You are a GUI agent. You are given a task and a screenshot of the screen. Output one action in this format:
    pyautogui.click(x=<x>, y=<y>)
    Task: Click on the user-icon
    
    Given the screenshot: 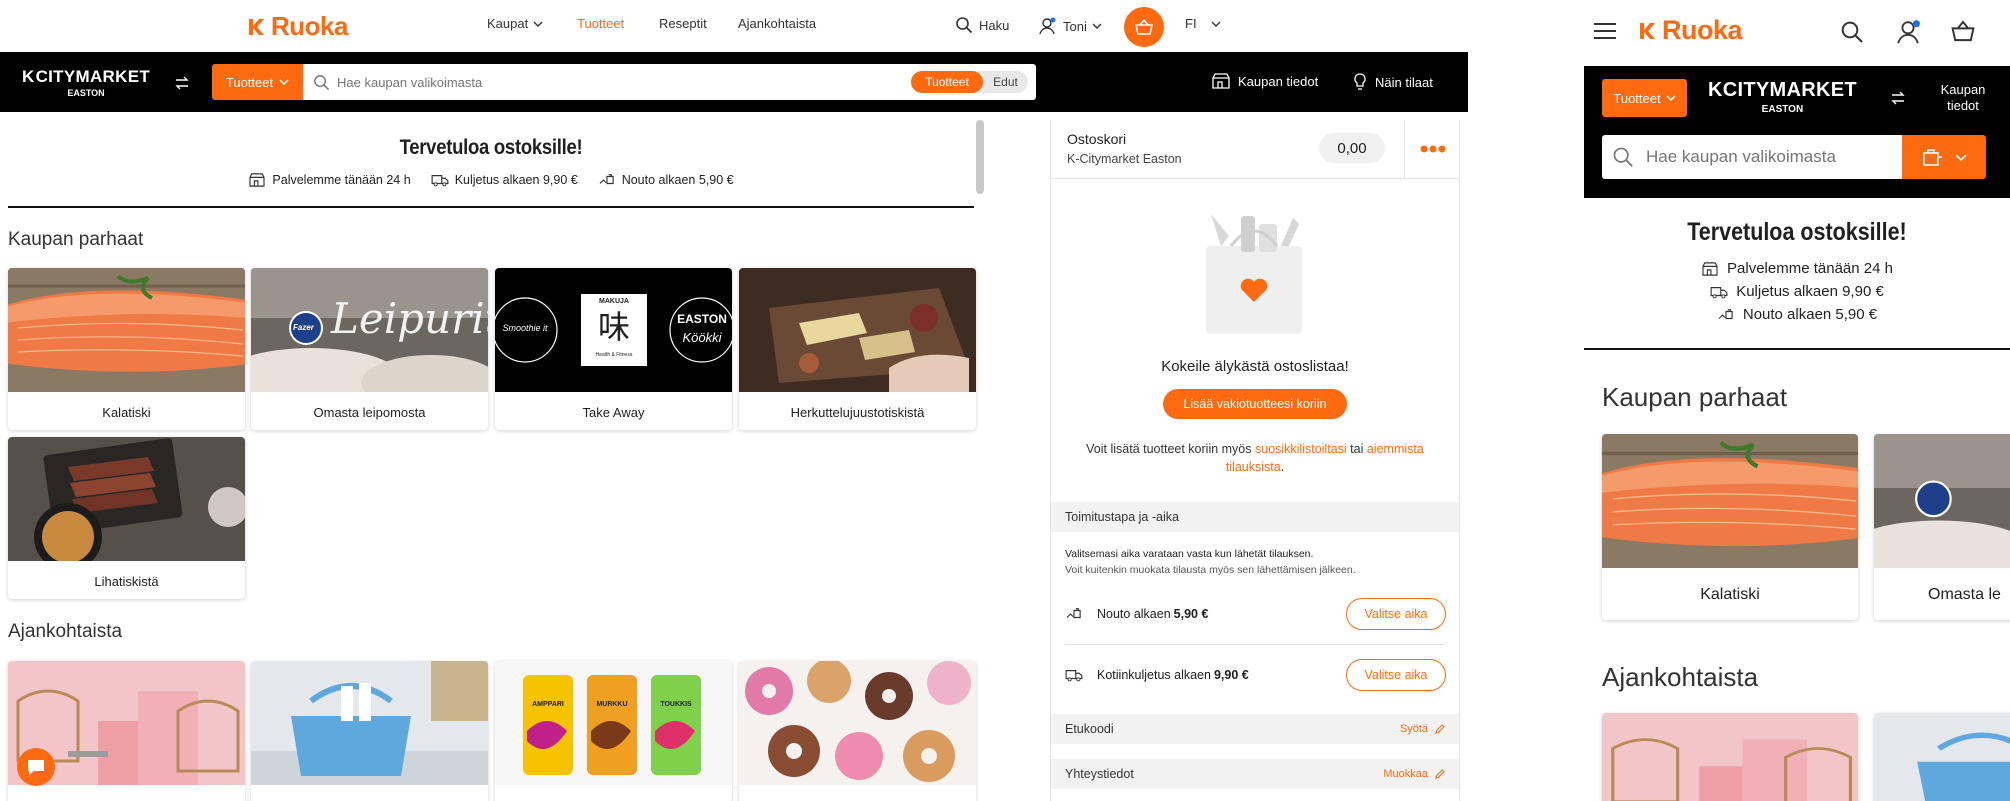 What is the action you would take?
    pyautogui.click(x=1908, y=32)
    